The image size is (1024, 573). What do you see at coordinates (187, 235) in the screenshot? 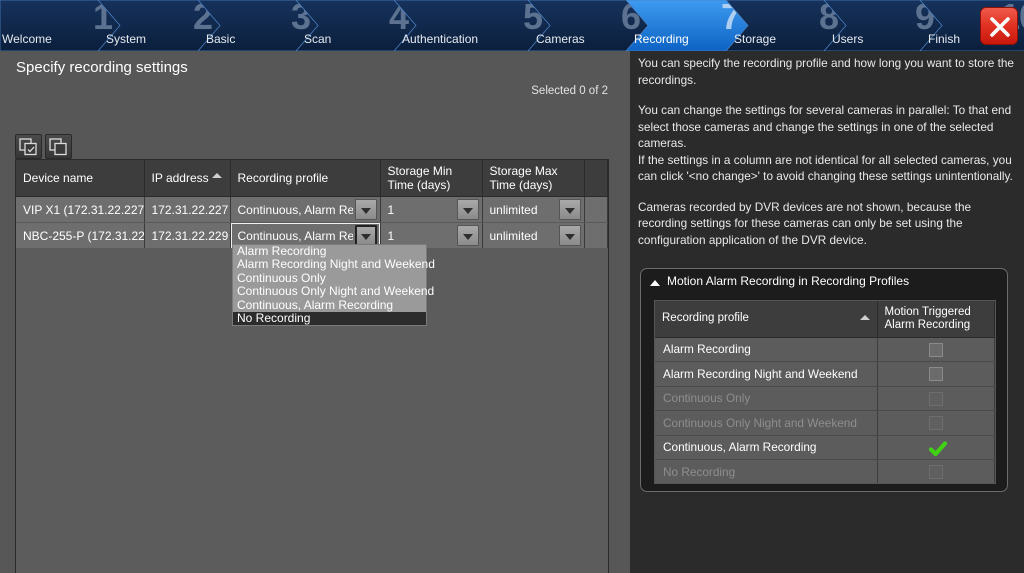
I see `cell-ip-address: 172.31.22.229` at bounding box center [187, 235].